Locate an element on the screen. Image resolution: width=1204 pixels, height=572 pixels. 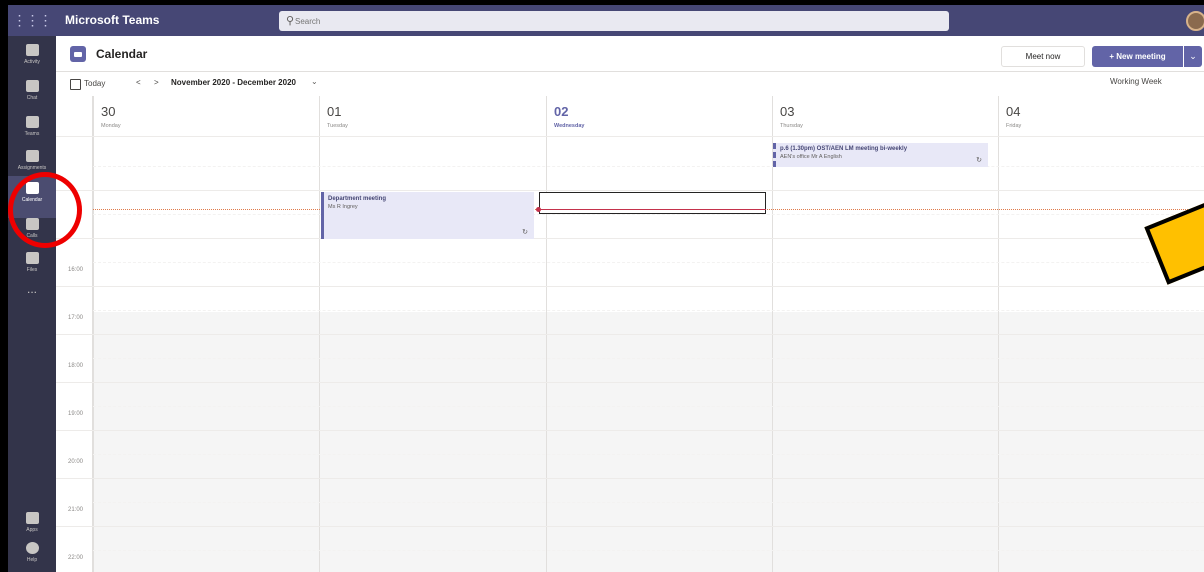
next-button: > is located at coordinates (156, 82).